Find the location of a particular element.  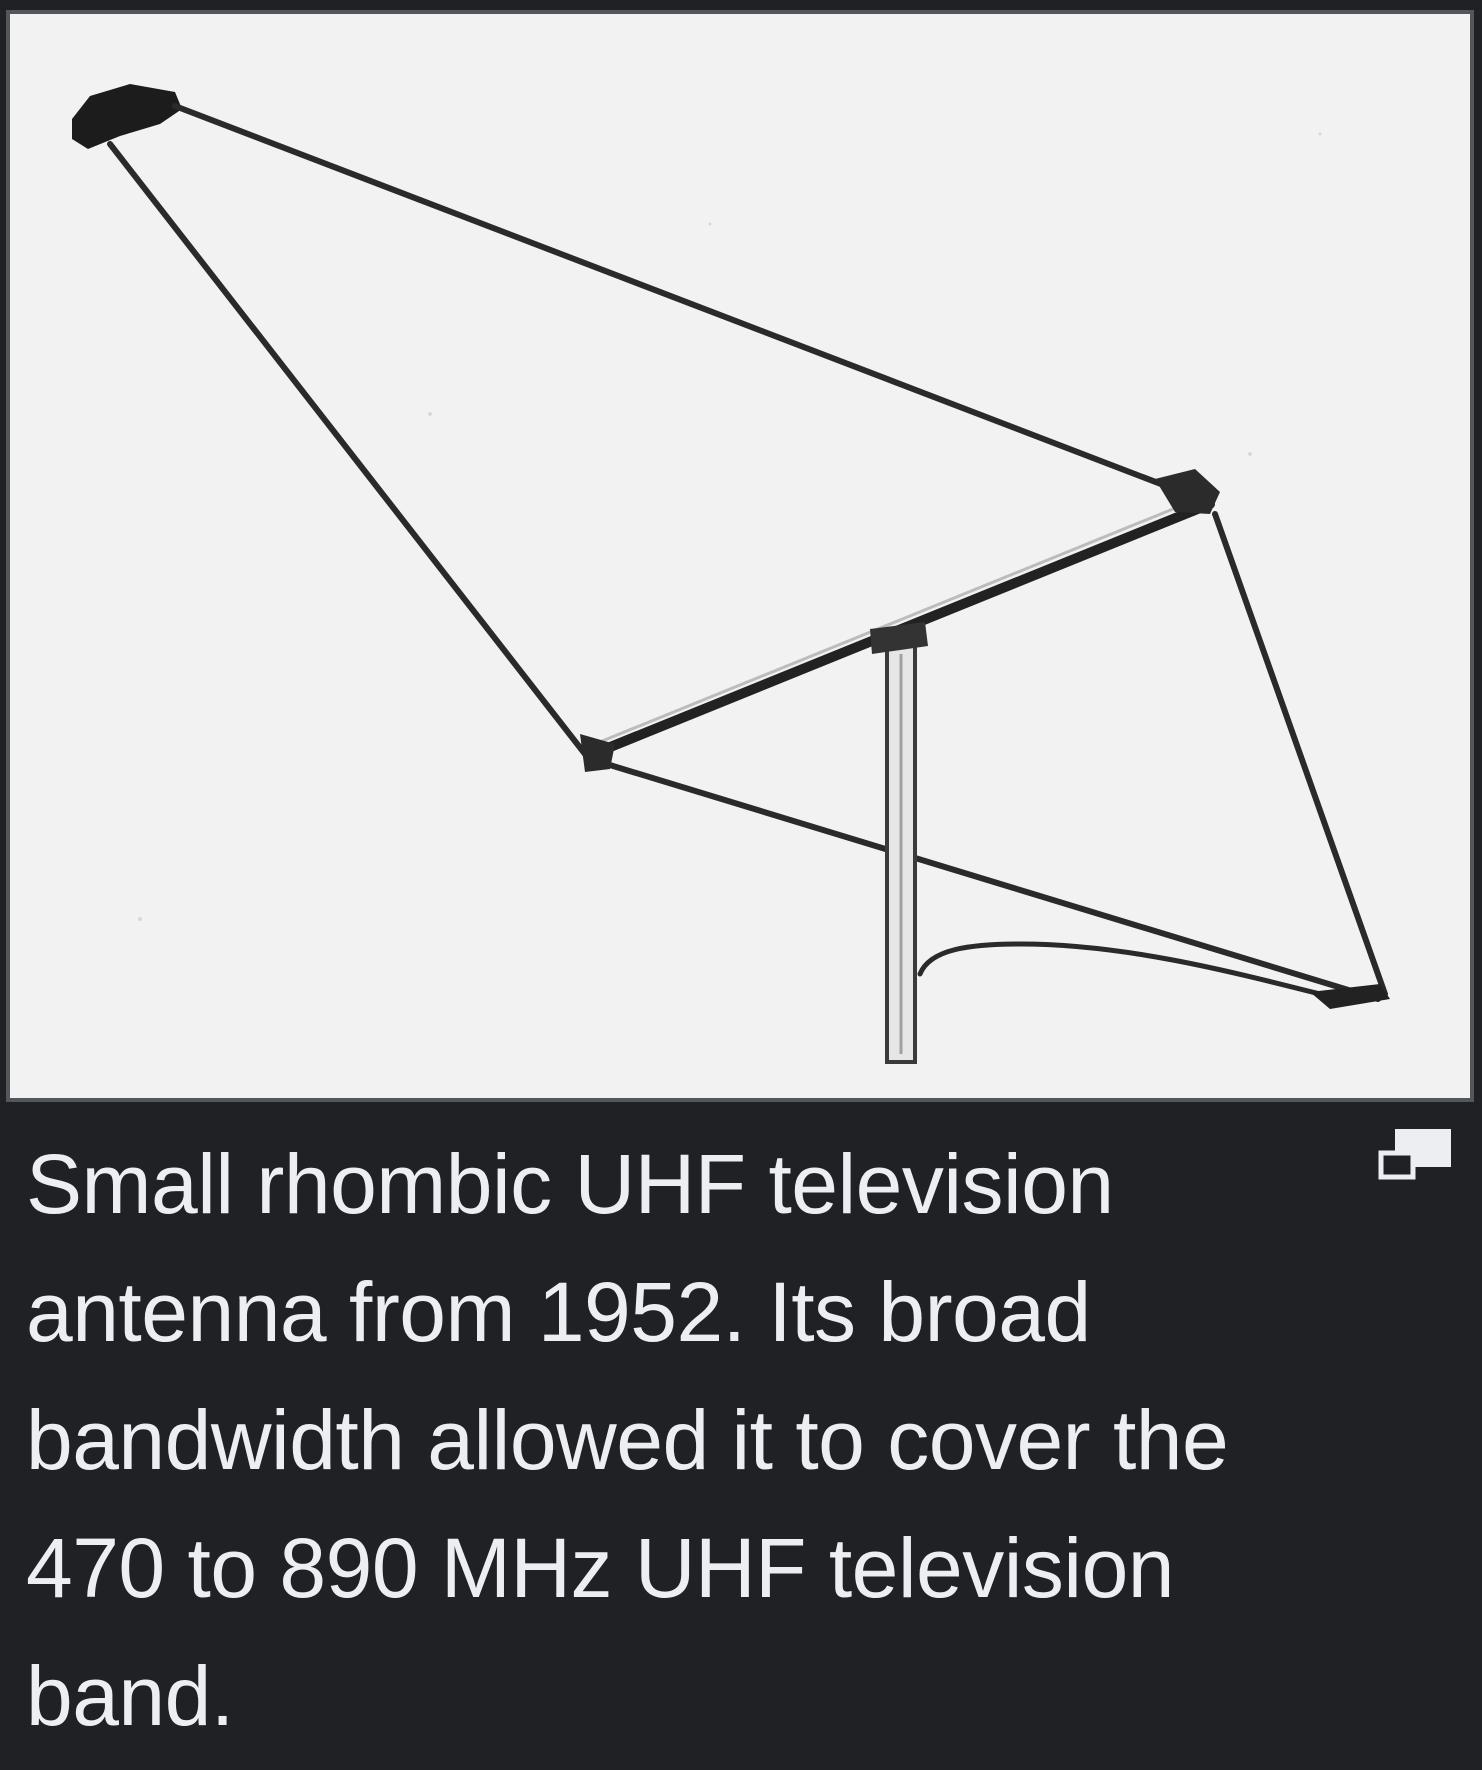

enlarge-icon is located at coordinates (1415, 1155).